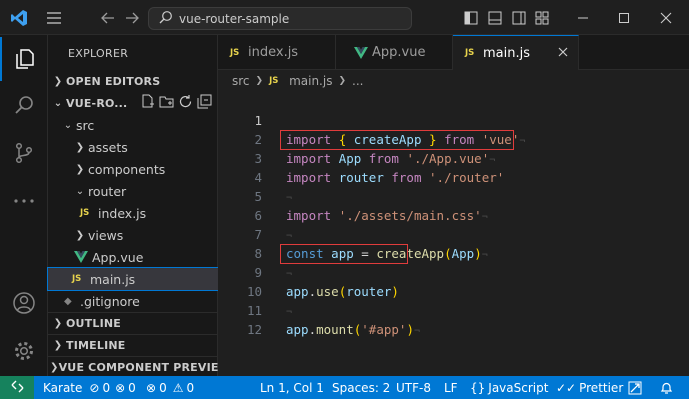 Image resolution: width=689 pixels, height=399 pixels. I want to click on outline-section: ❯ OUTLINE, so click(133, 323).